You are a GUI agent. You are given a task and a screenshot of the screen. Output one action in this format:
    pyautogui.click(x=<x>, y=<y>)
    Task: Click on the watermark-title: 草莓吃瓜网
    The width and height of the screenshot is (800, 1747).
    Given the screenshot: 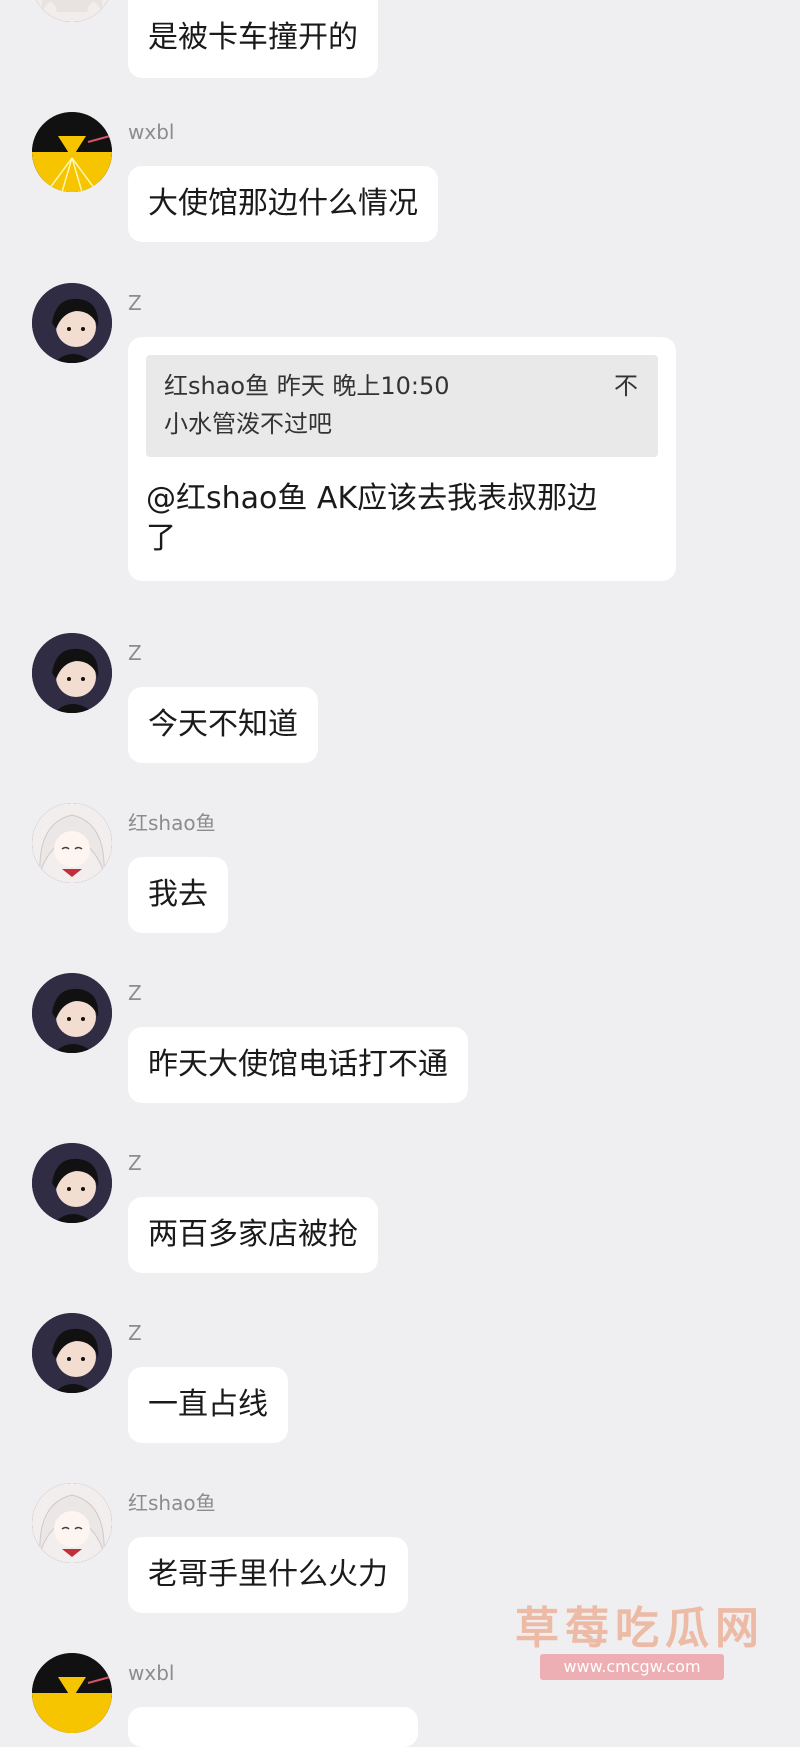 What is the action you would take?
    pyautogui.click(x=640, y=1628)
    